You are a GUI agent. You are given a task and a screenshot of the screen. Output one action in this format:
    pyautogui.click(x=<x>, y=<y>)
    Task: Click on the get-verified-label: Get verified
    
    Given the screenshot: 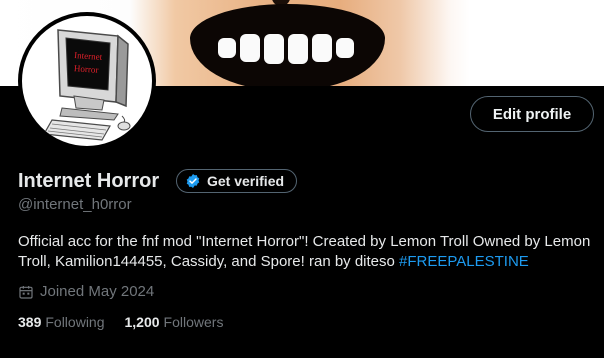 What is the action you would take?
    pyautogui.click(x=246, y=181)
    